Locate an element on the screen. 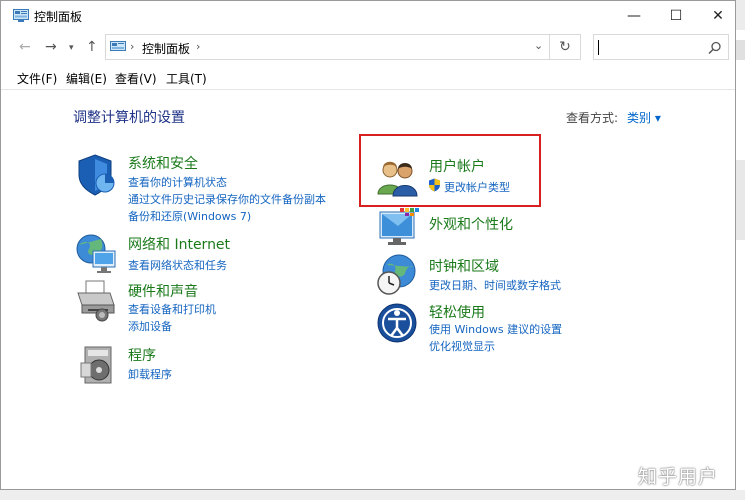 This screenshot has height=500, width=745. view-by-dropdown: 类别 ▾ is located at coordinates (644, 117).